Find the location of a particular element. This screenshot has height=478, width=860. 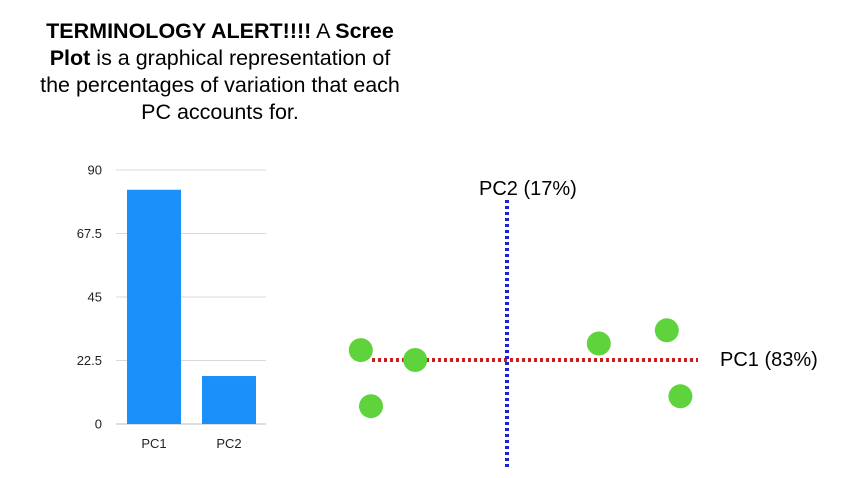

y-tick-label: 45 is located at coordinates (95, 297).